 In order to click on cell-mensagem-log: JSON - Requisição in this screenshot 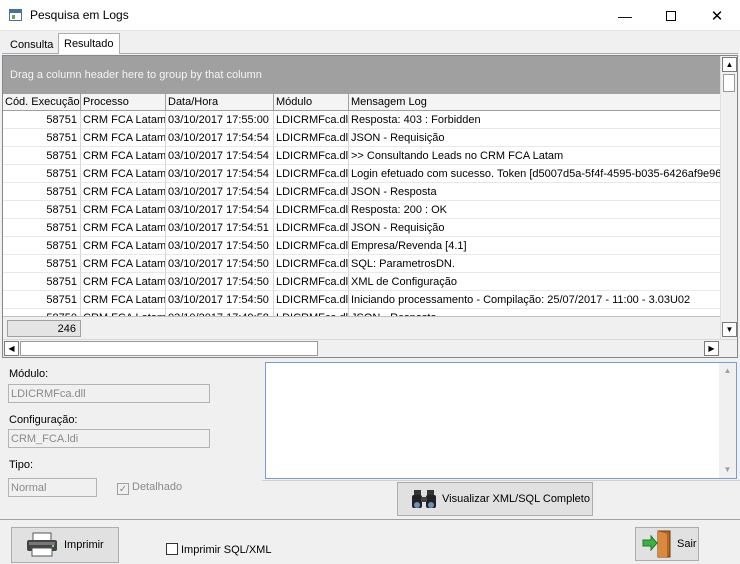, I will do `click(534, 138)`.